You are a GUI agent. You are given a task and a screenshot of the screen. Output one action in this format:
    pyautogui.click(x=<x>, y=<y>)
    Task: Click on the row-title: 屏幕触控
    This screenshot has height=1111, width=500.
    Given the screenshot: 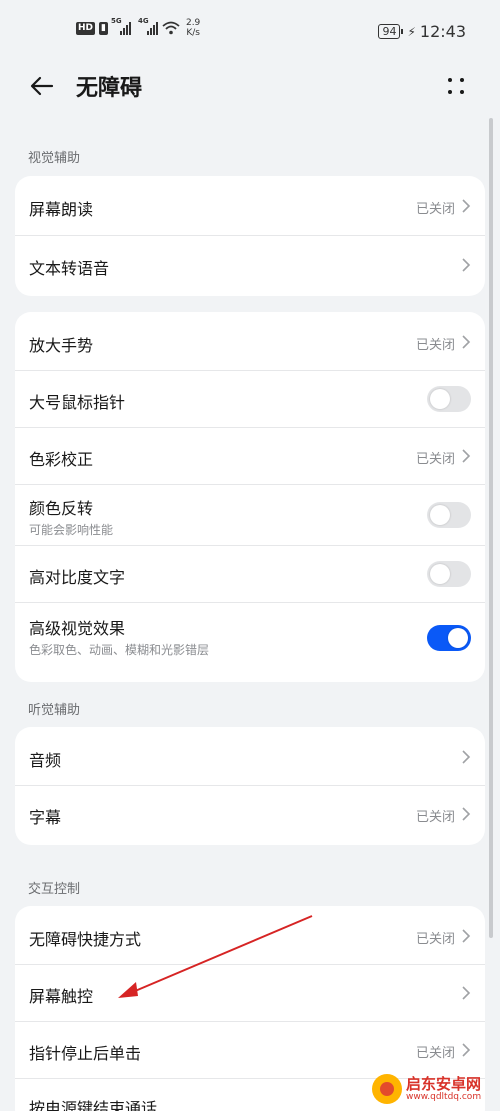 What is the action you would take?
    pyautogui.click(x=61, y=996)
    